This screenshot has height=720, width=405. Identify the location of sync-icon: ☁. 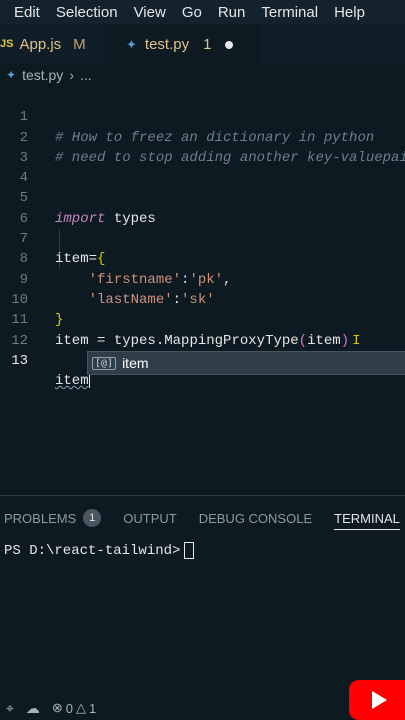
(33, 708).